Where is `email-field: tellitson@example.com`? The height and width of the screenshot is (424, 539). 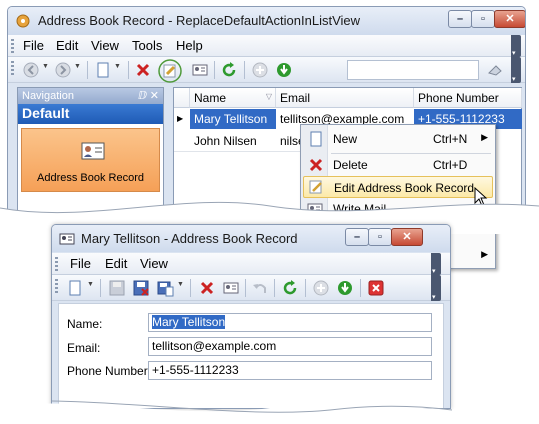
email-field: tellitson@example.com is located at coordinates (290, 346).